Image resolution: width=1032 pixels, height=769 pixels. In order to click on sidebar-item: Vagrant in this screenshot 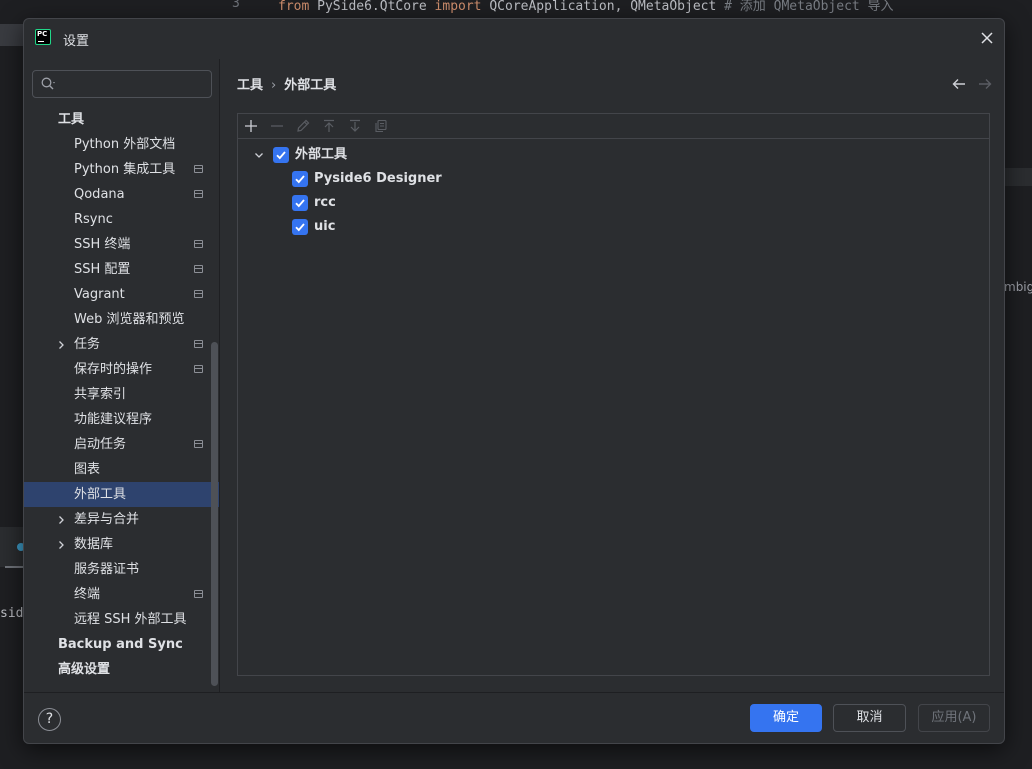, I will do `click(121, 294)`.